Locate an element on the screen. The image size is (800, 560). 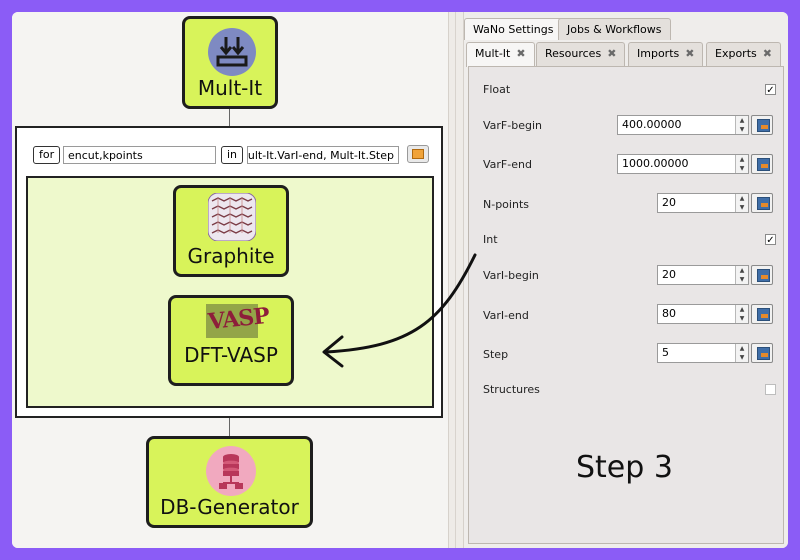
varf-begin-value: 400.00000 is located at coordinates (652, 124).